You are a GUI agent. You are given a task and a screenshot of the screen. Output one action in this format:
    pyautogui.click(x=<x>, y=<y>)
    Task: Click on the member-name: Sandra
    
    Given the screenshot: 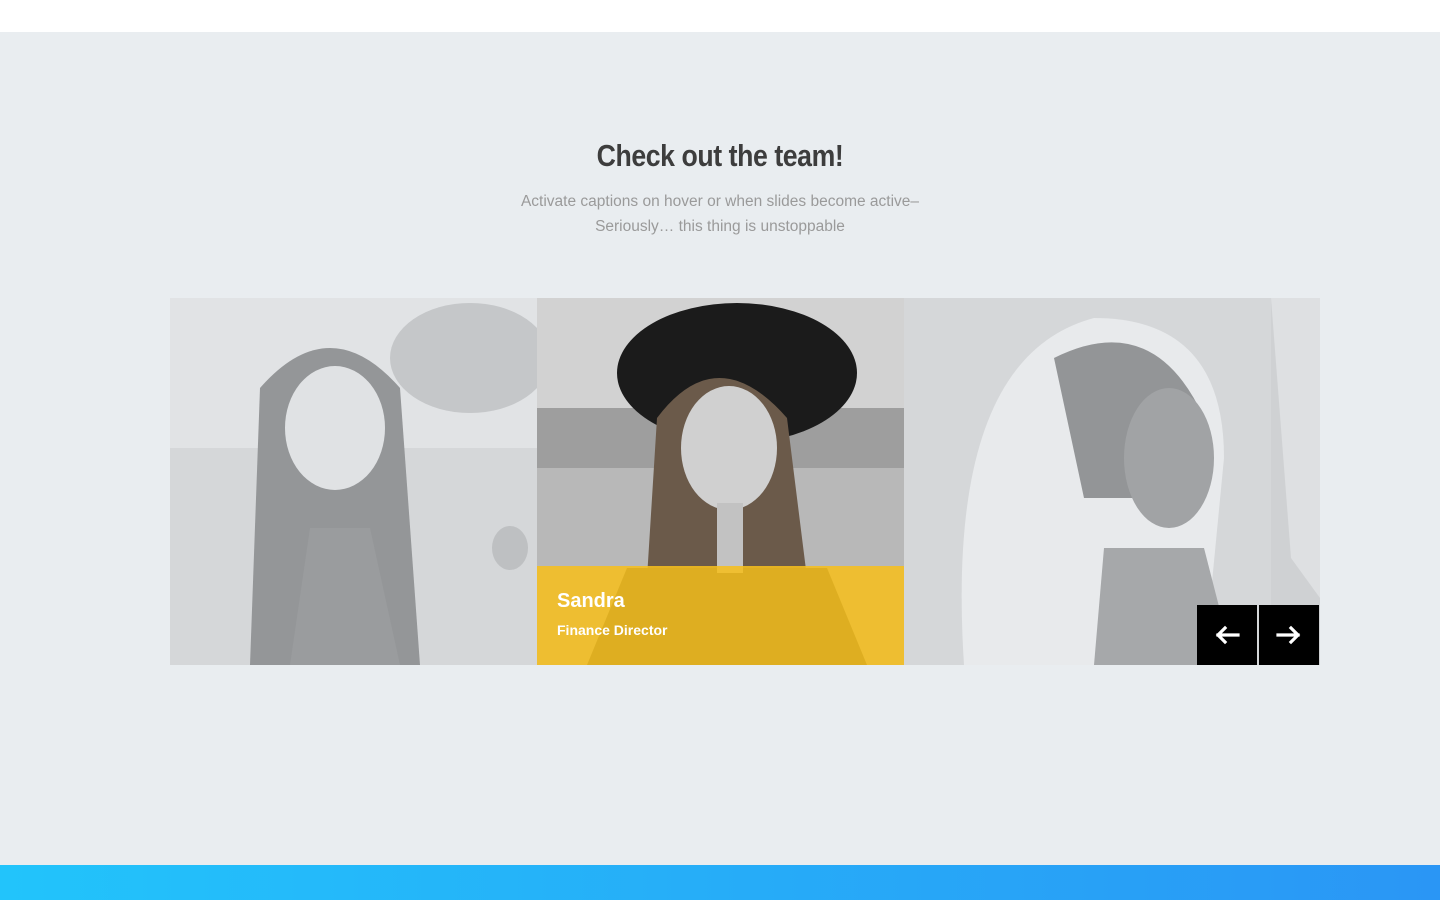 What is the action you would take?
    pyautogui.click(x=591, y=601)
    